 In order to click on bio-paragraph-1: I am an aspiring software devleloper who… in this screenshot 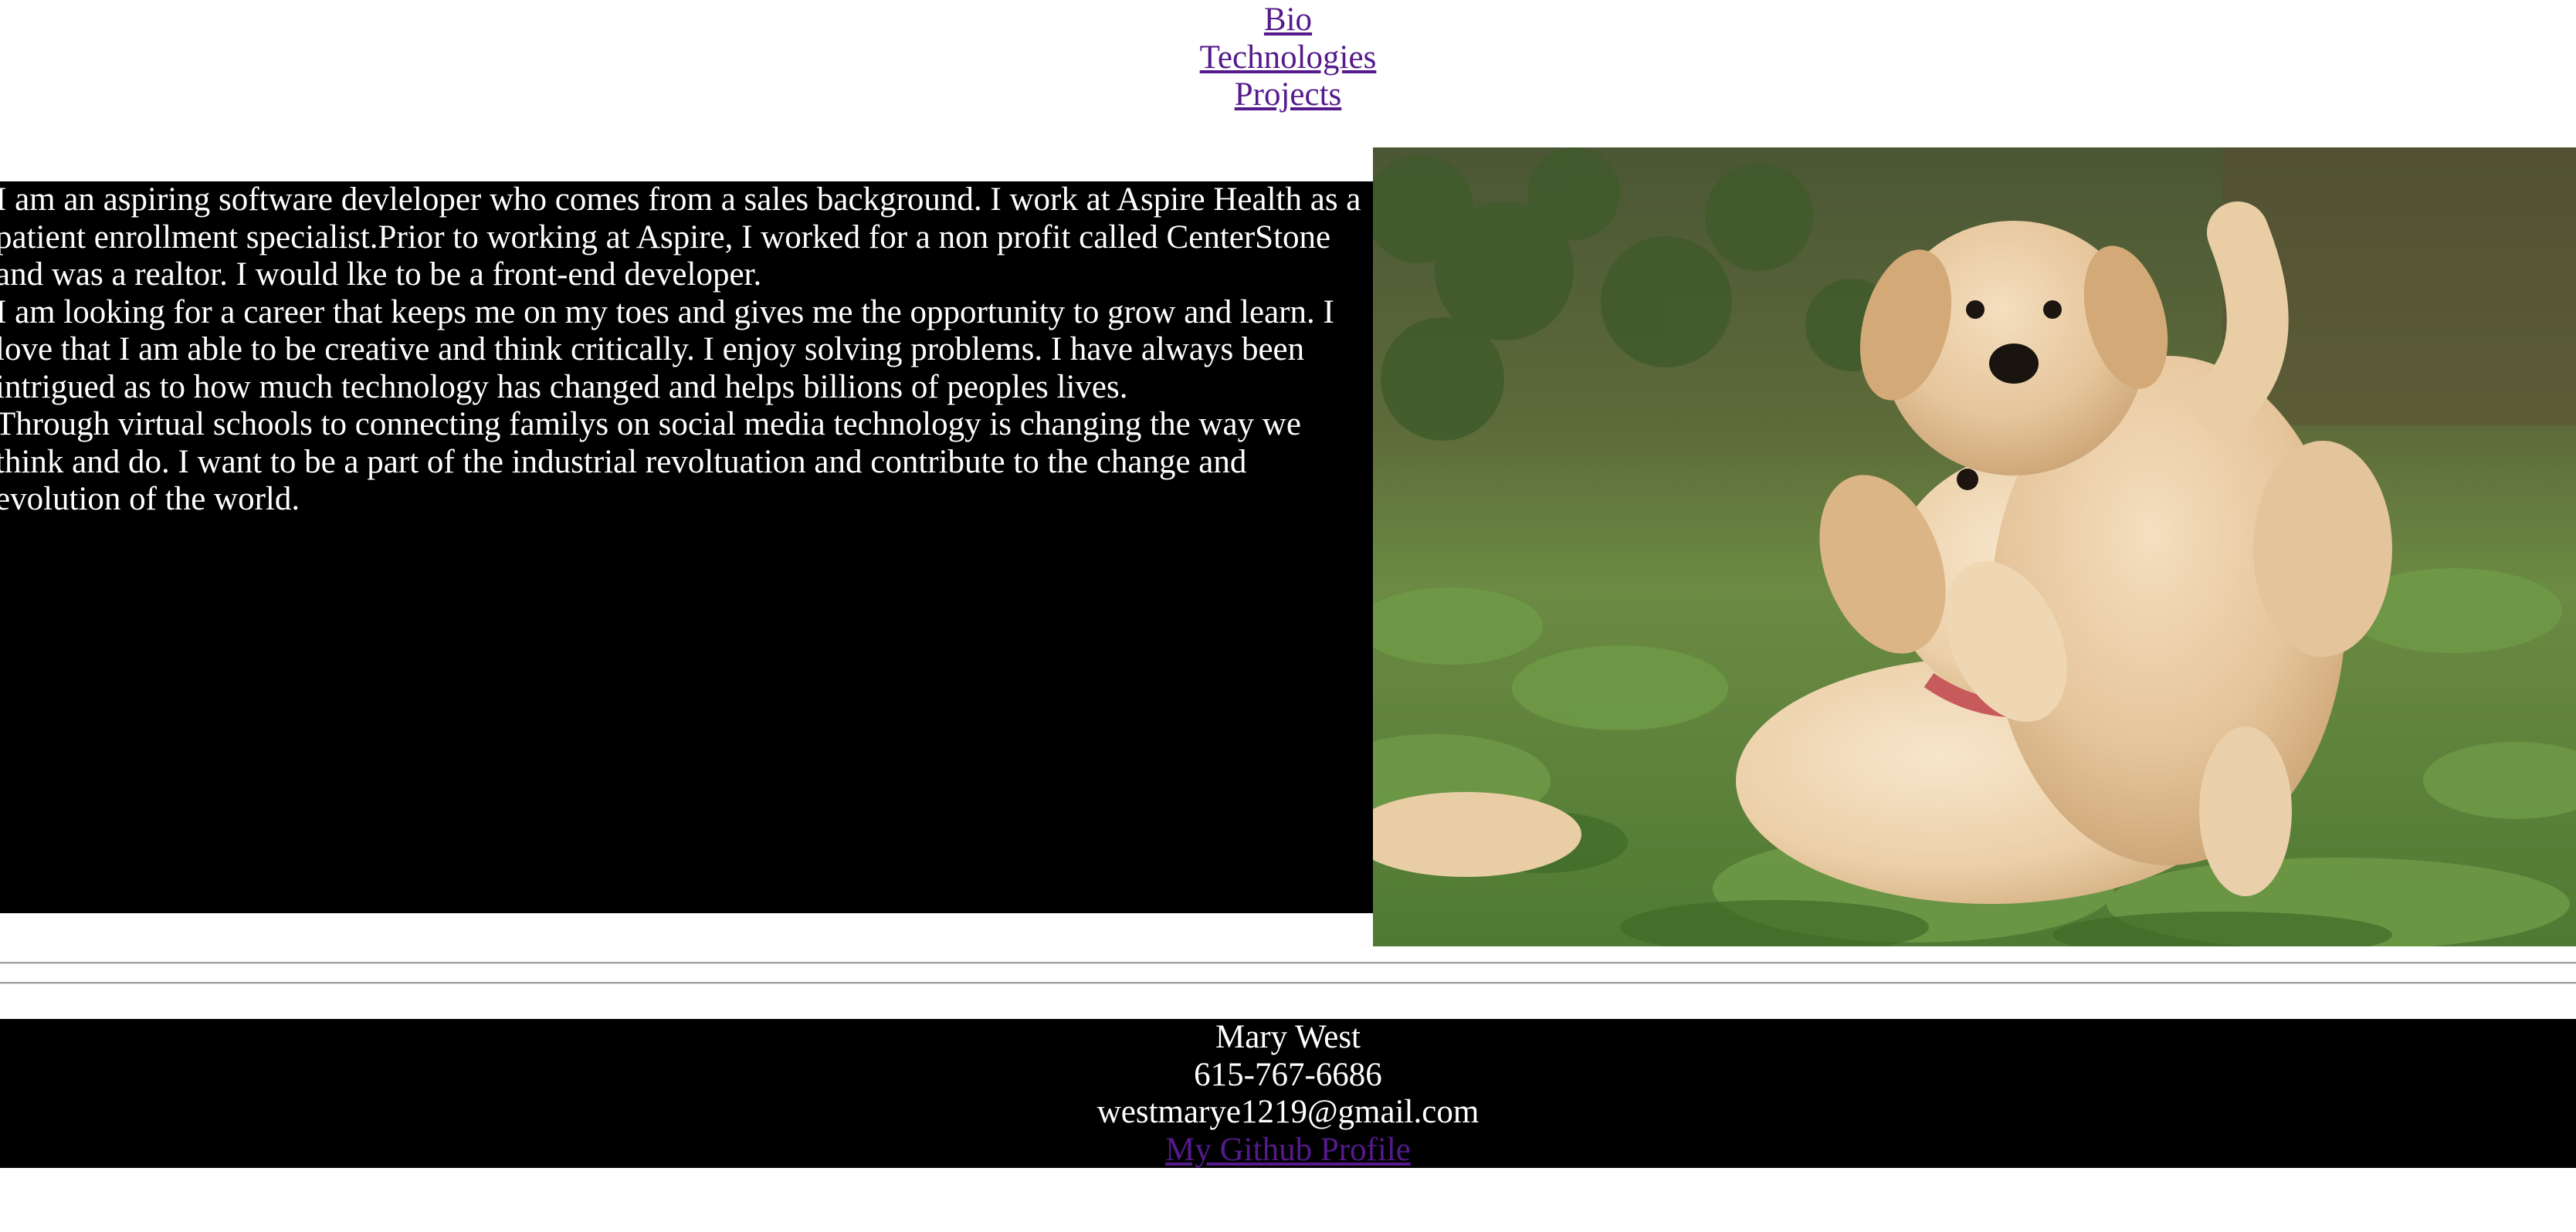, I will do `click(680, 237)`.